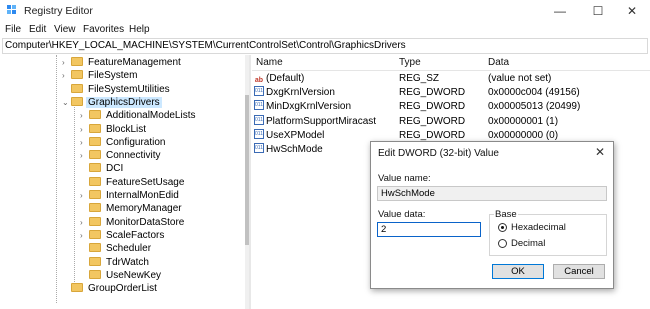 This screenshot has height=309, width=650. Describe the element at coordinates (518, 271) in the screenshot. I see `ok-button: OK` at that location.